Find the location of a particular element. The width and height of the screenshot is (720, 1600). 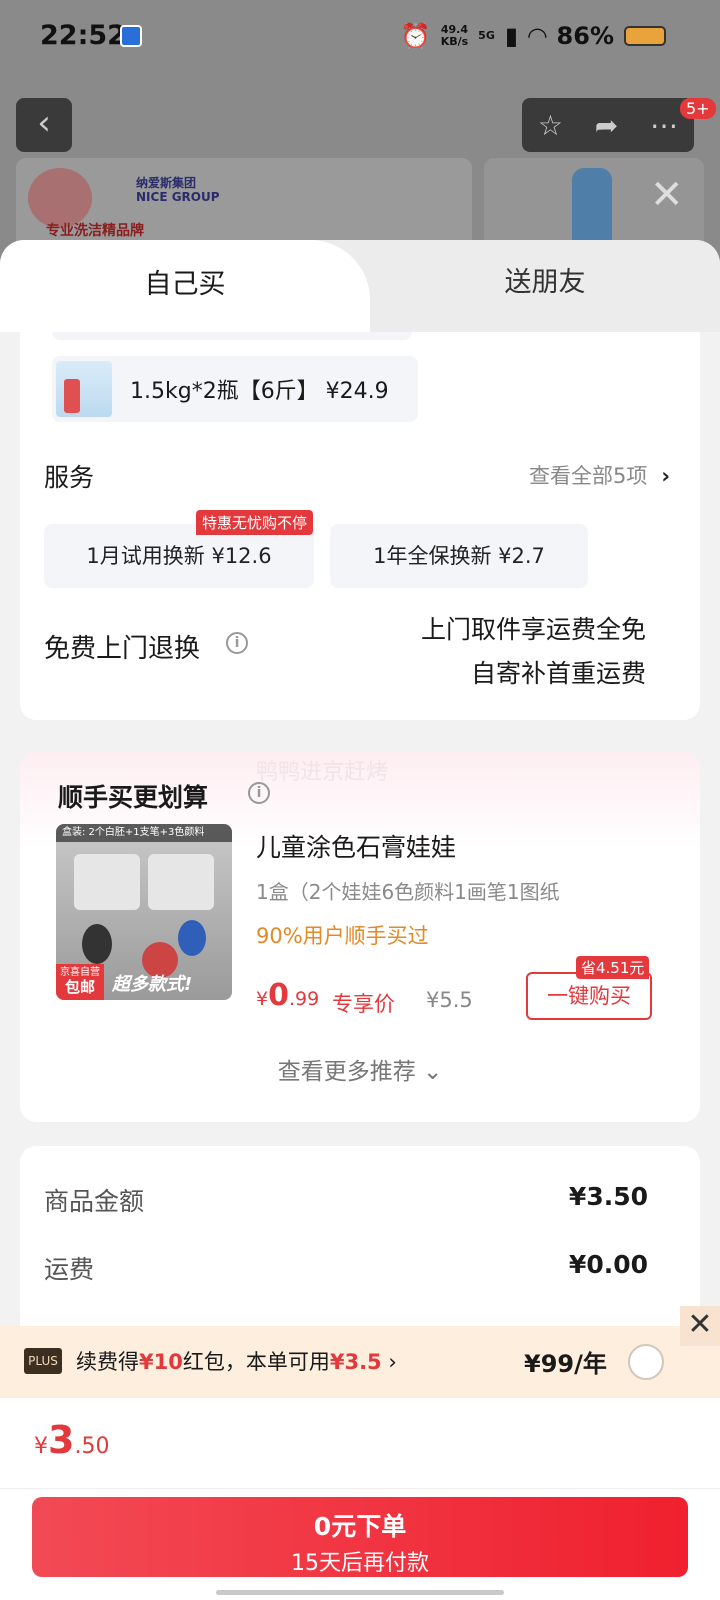

exclusive-price-label: 专享价 is located at coordinates (363, 1004).